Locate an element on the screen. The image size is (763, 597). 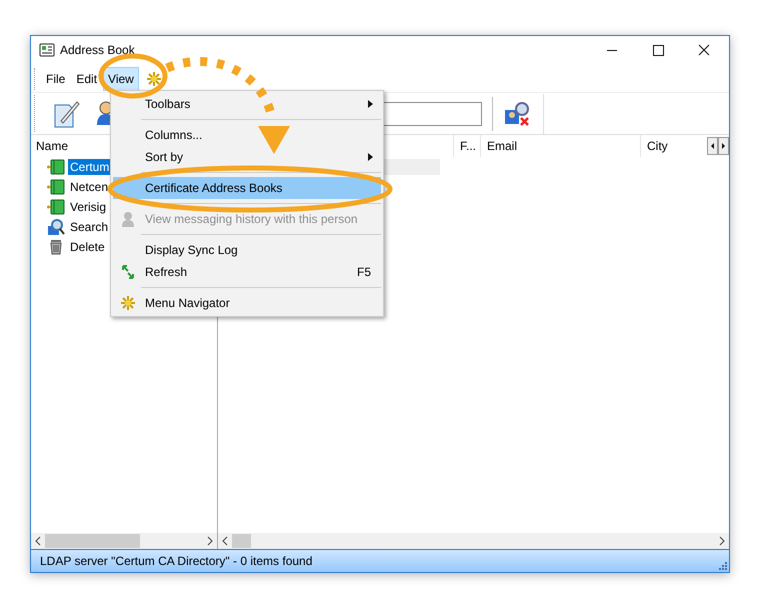
address-book-icon is located at coordinates (47, 49).